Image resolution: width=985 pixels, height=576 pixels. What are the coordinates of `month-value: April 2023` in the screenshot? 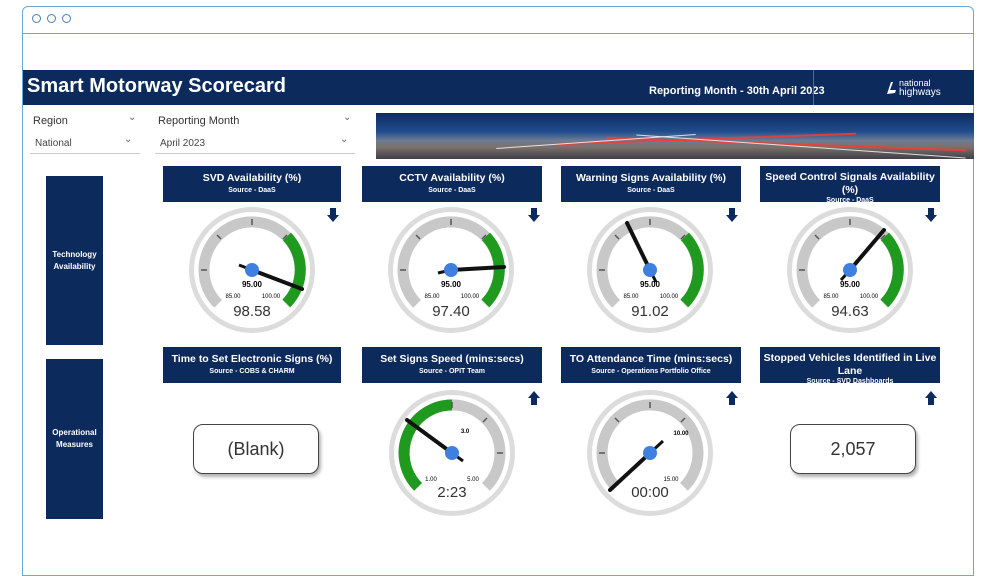 It's located at (183, 143).